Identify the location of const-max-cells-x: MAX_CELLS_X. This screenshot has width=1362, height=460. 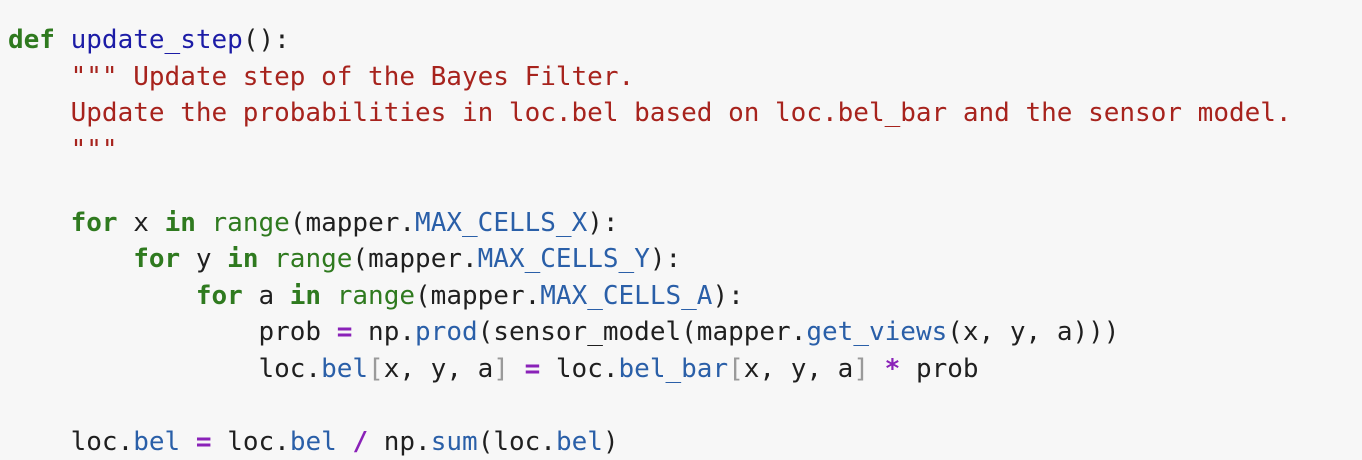
(501, 222).